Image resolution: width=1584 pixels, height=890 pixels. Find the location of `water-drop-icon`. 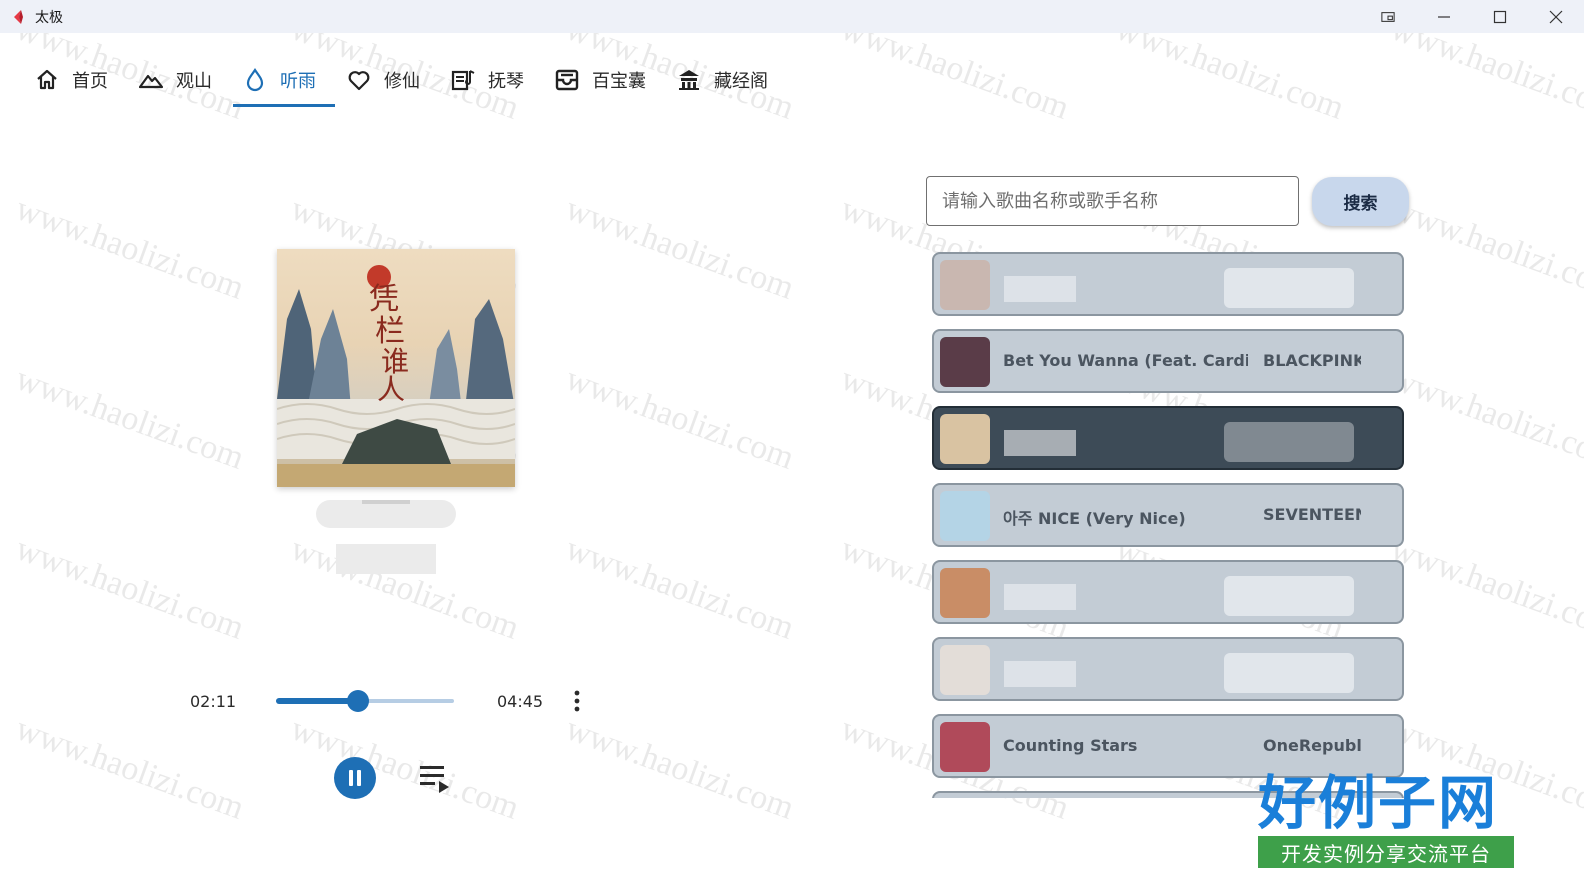

water-drop-icon is located at coordinates (255, 80).